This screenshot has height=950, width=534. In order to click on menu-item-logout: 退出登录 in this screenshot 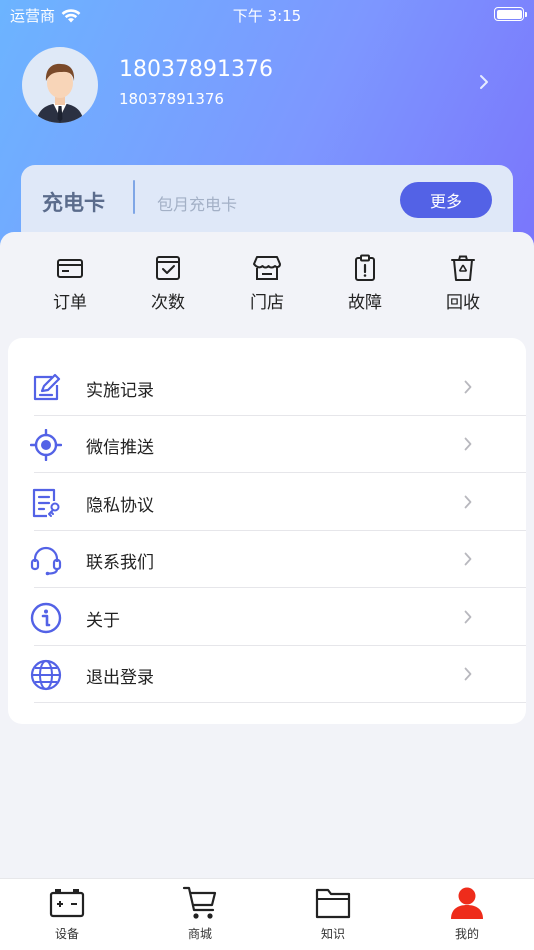, I will do `click(267, 674)`.